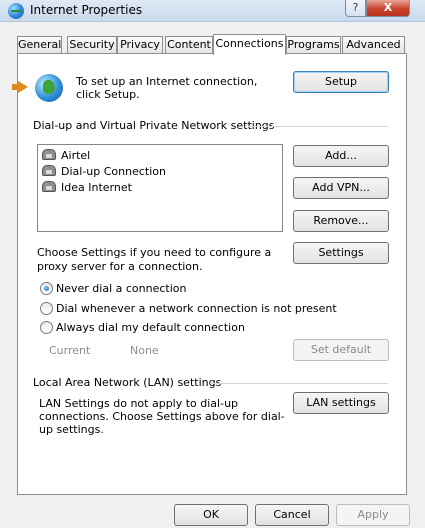  I want to click on connections-list: Airtel Dial-up Connection Idea Internet, so click(160, 188).